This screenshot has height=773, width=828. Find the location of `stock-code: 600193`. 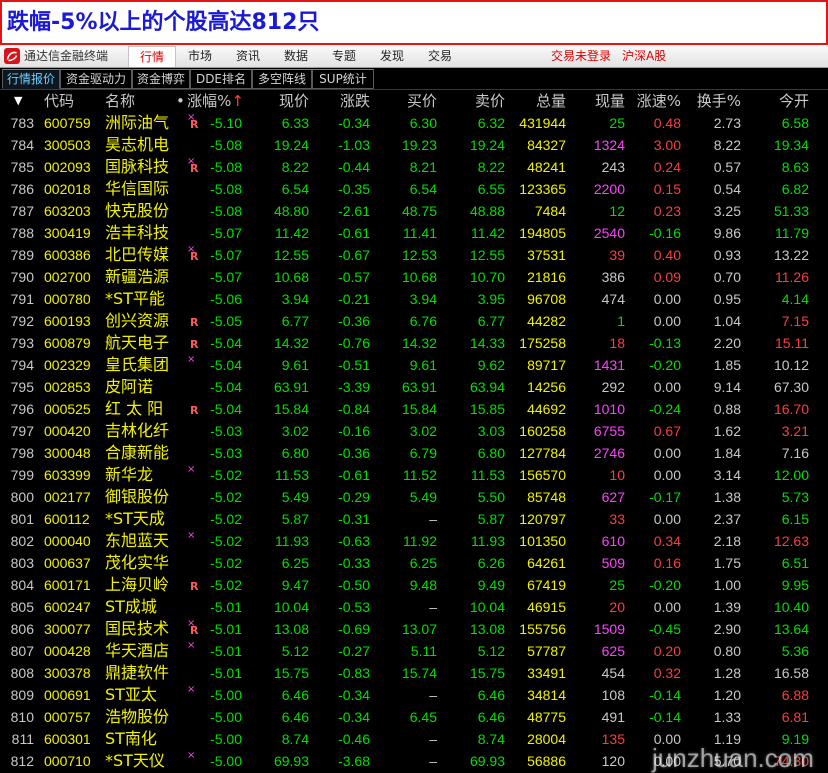

stock-code: 600193 is located at coordinates (67, 321).